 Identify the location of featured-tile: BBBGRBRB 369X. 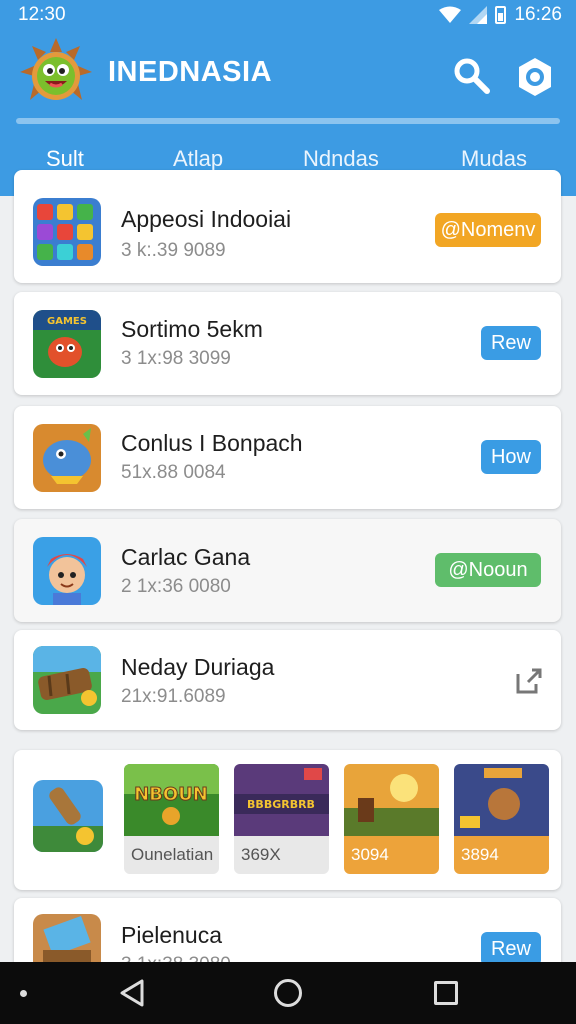
(281, 819).